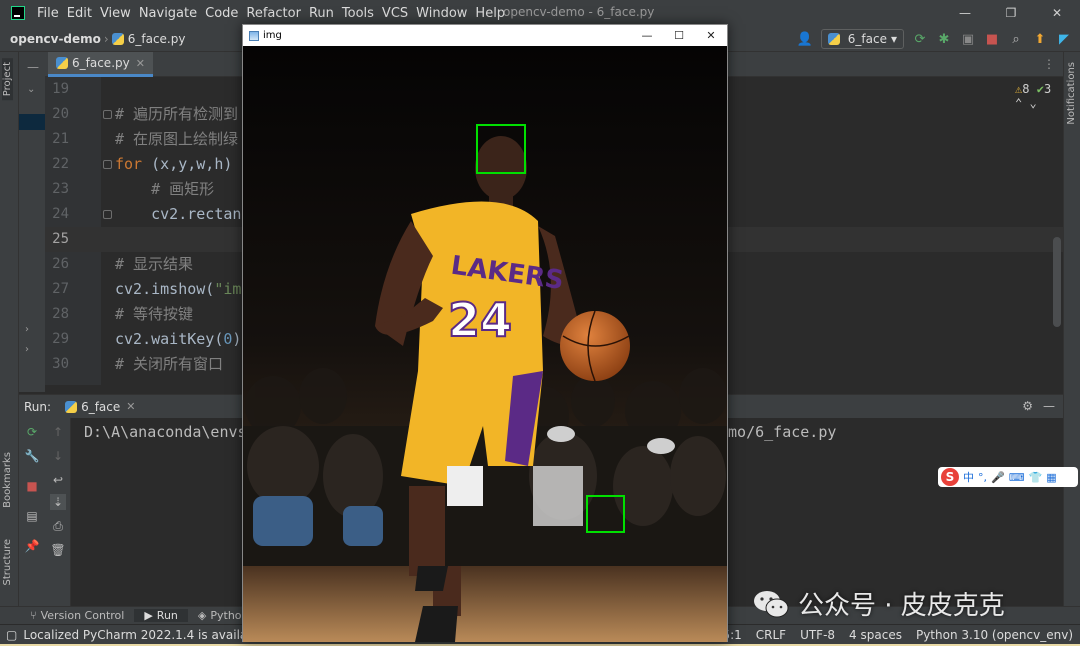 The height and width of the screenshot is (646, 1080). What do you see at coordinates (31, 89) in the screenshot?
I see `chevron-down-icon: ⌄` at bounding box center [31, 89].